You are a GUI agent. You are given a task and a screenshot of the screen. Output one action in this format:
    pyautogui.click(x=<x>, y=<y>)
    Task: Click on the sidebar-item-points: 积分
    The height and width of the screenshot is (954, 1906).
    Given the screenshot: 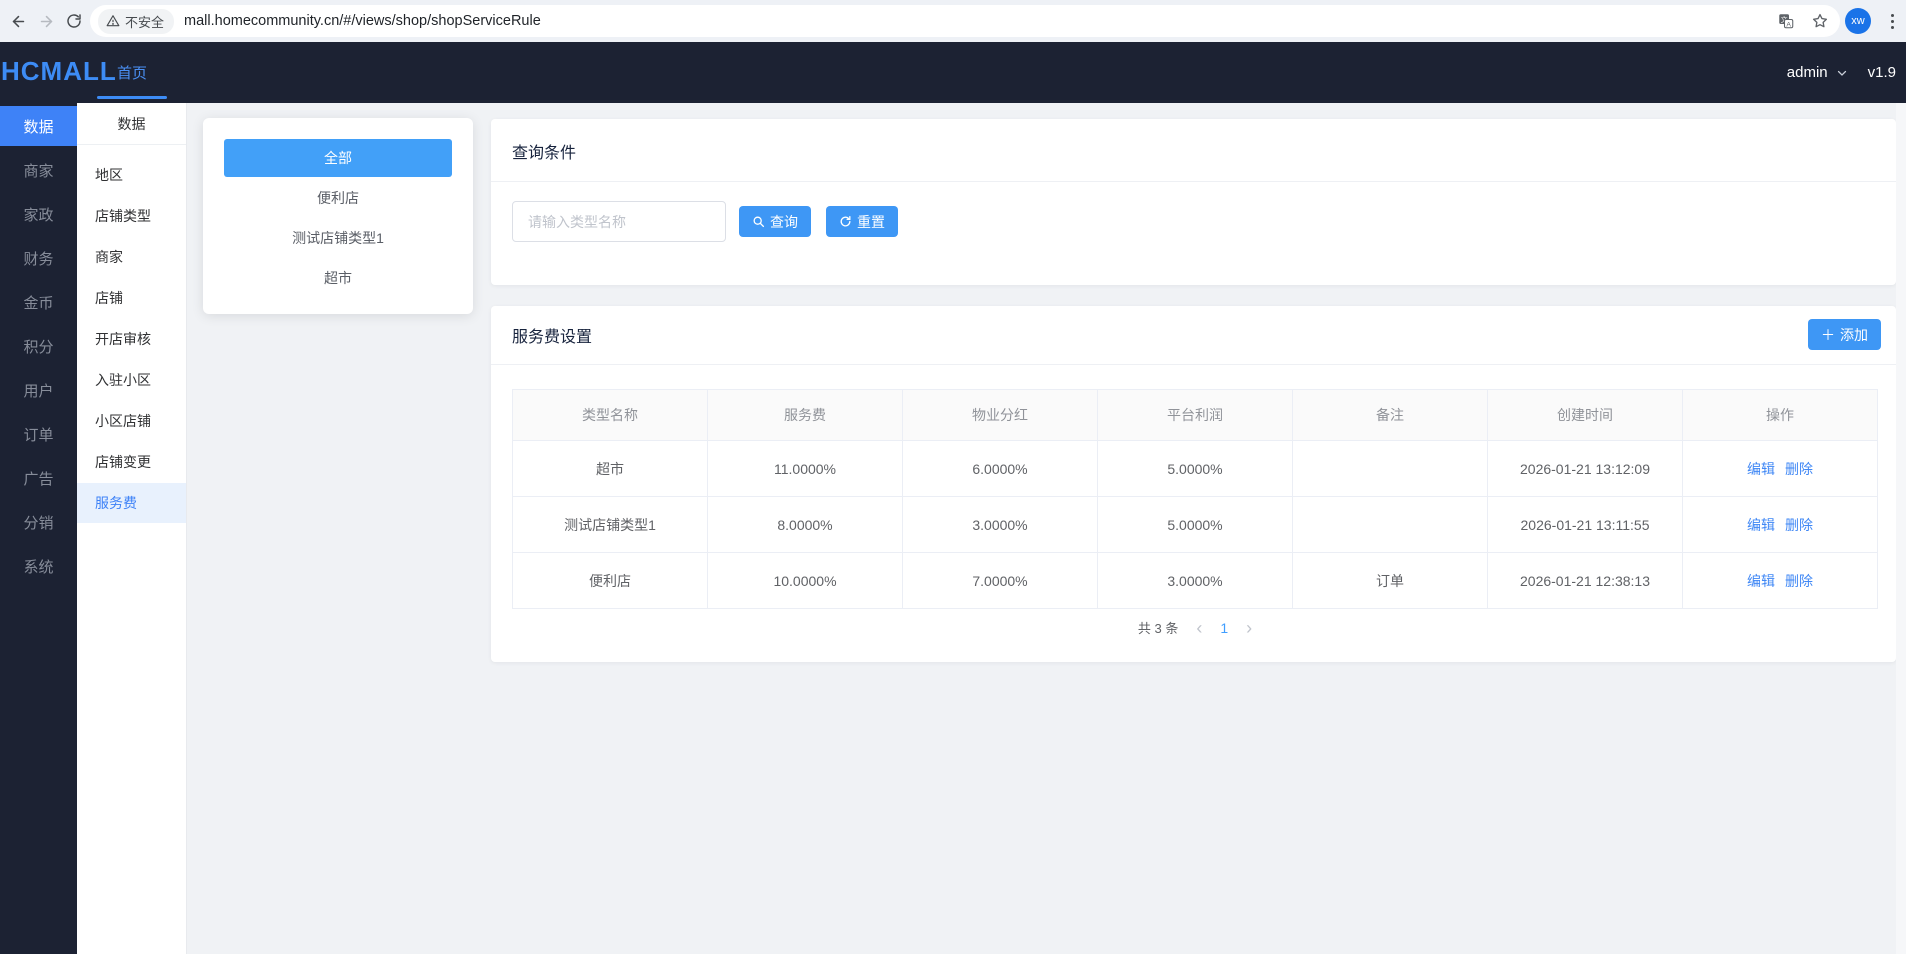 What is the action you would take?
    pyautogui.click(x=38, y=346)
    